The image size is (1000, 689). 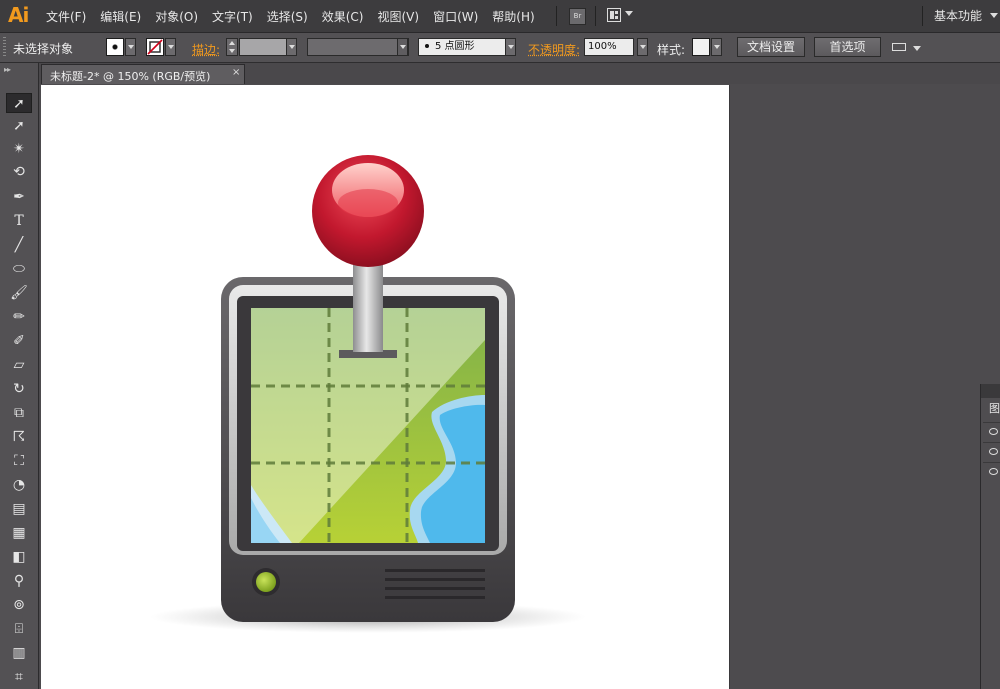 What do you see at coordinates (343, 16) in the screenshot?
I see `menu-effect: 效果(C)` at bounding box center [343, 16].